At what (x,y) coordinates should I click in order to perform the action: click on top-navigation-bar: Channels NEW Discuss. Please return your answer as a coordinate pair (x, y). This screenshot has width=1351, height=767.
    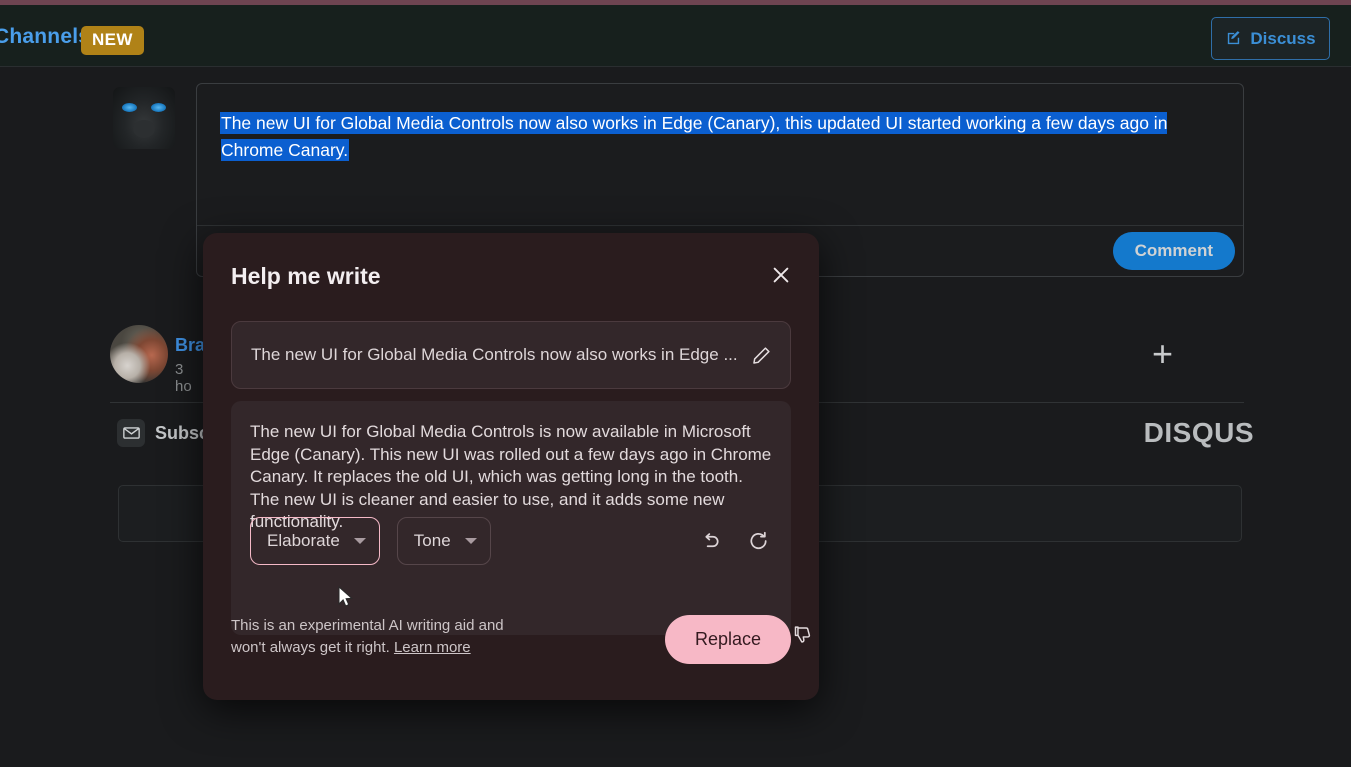
    Looking at the image, I should click on (675, 36).